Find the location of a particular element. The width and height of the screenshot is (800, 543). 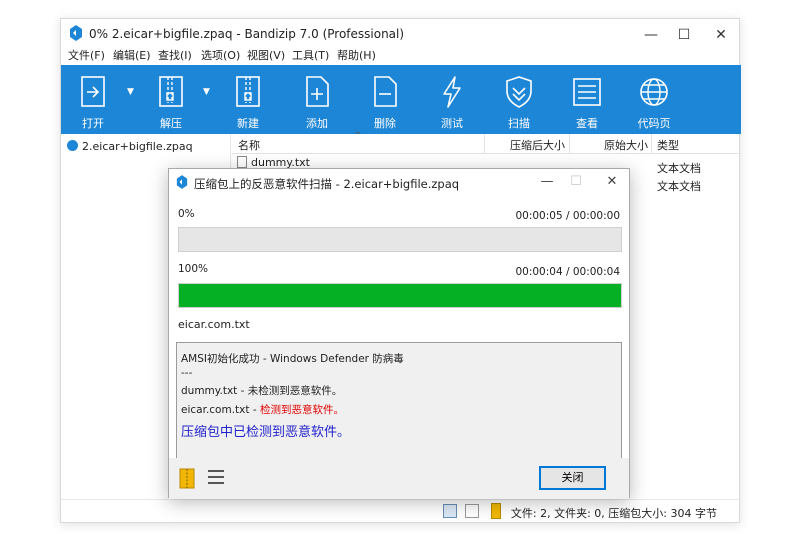

menu-view: 视图(V) is located at coordinates (266, 56).